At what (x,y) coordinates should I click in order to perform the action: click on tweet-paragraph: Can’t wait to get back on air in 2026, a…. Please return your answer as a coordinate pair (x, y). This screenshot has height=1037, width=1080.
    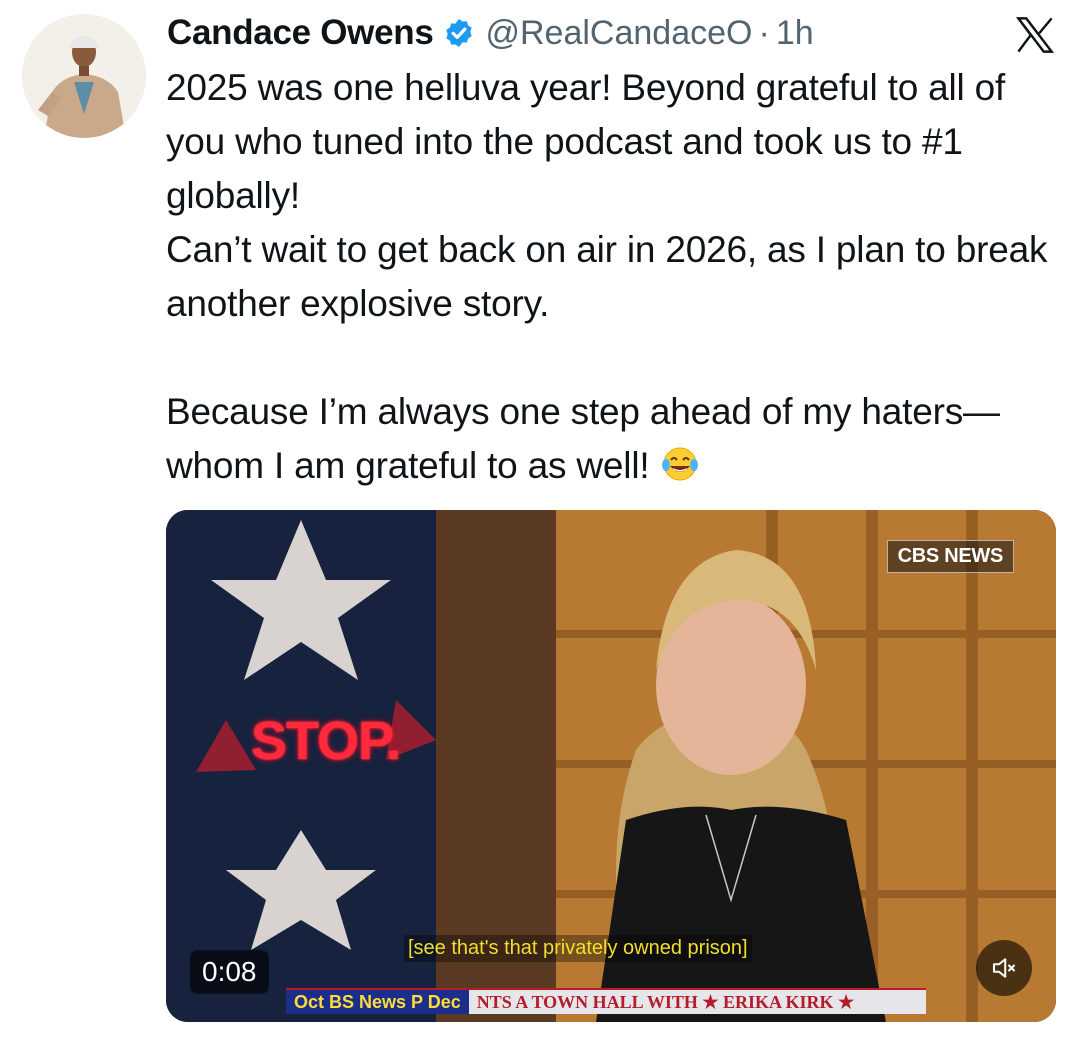
    Looking at the image, I should click on (607, 276).